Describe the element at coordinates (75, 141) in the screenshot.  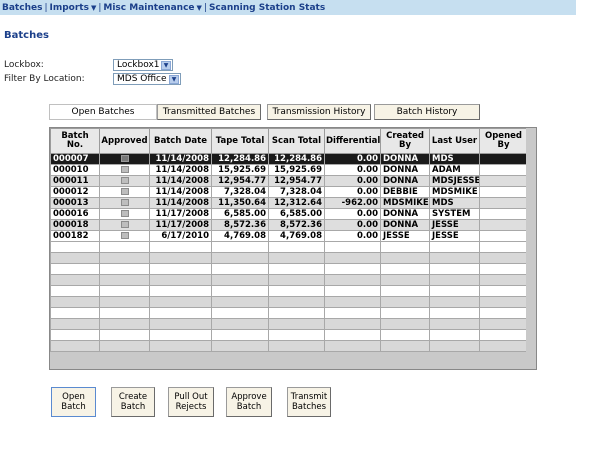
I see `column-header: Batch No.` at that location.